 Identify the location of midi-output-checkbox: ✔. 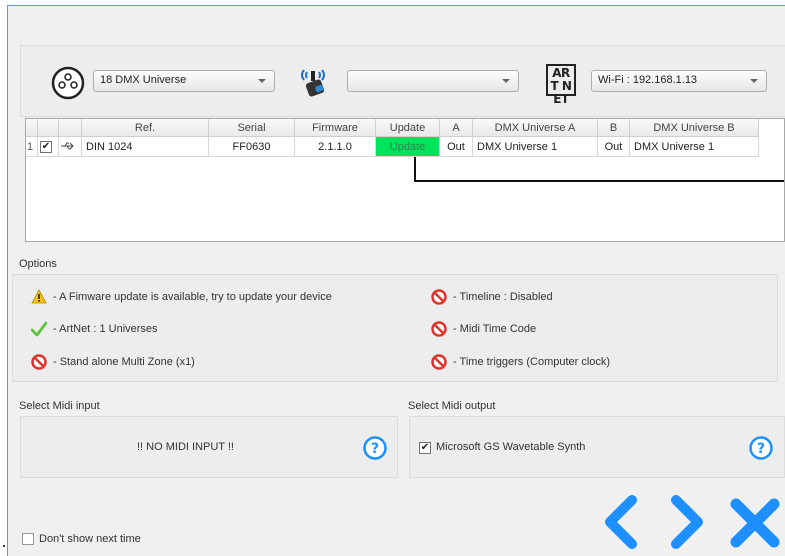
(425, 448).